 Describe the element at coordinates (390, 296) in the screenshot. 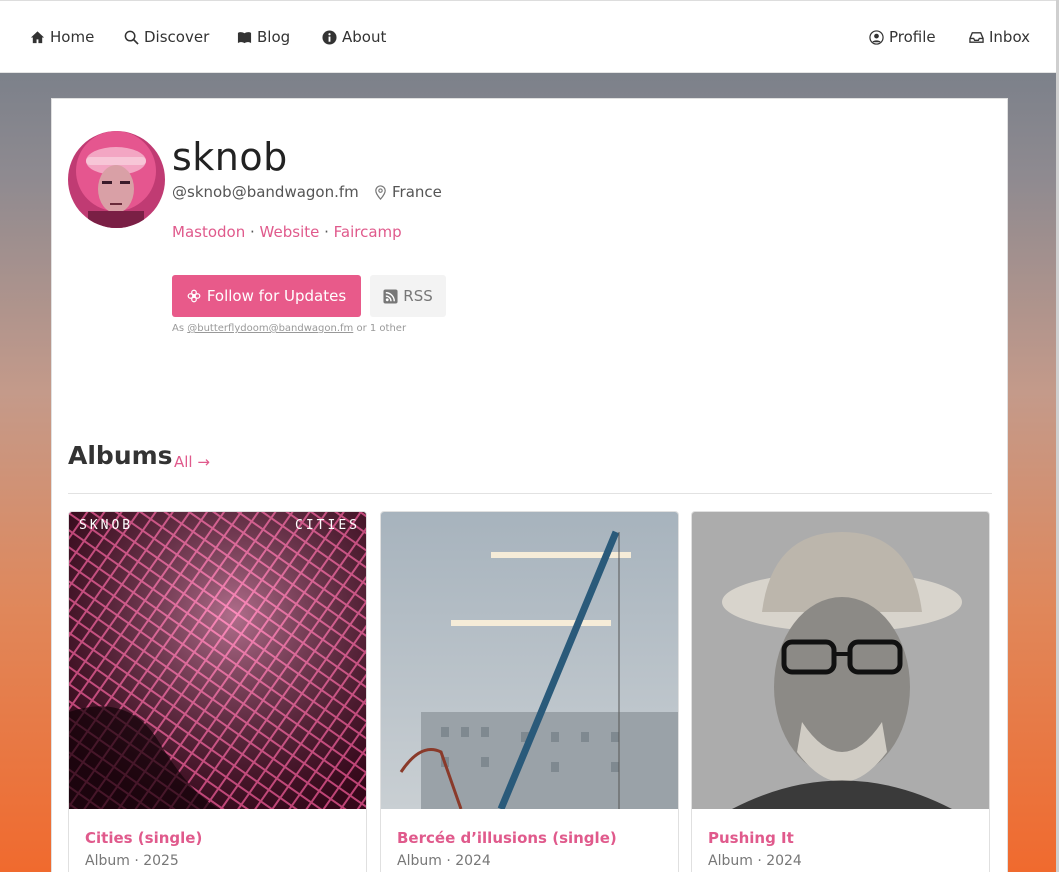

I see `rss-icon` at that location.